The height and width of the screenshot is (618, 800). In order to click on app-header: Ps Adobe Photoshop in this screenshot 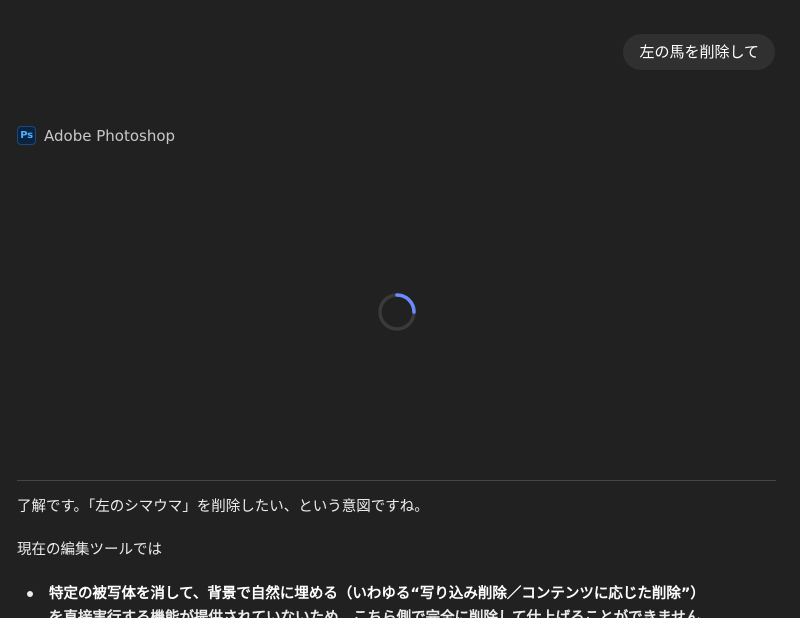, I will do `click(96, 135)`.